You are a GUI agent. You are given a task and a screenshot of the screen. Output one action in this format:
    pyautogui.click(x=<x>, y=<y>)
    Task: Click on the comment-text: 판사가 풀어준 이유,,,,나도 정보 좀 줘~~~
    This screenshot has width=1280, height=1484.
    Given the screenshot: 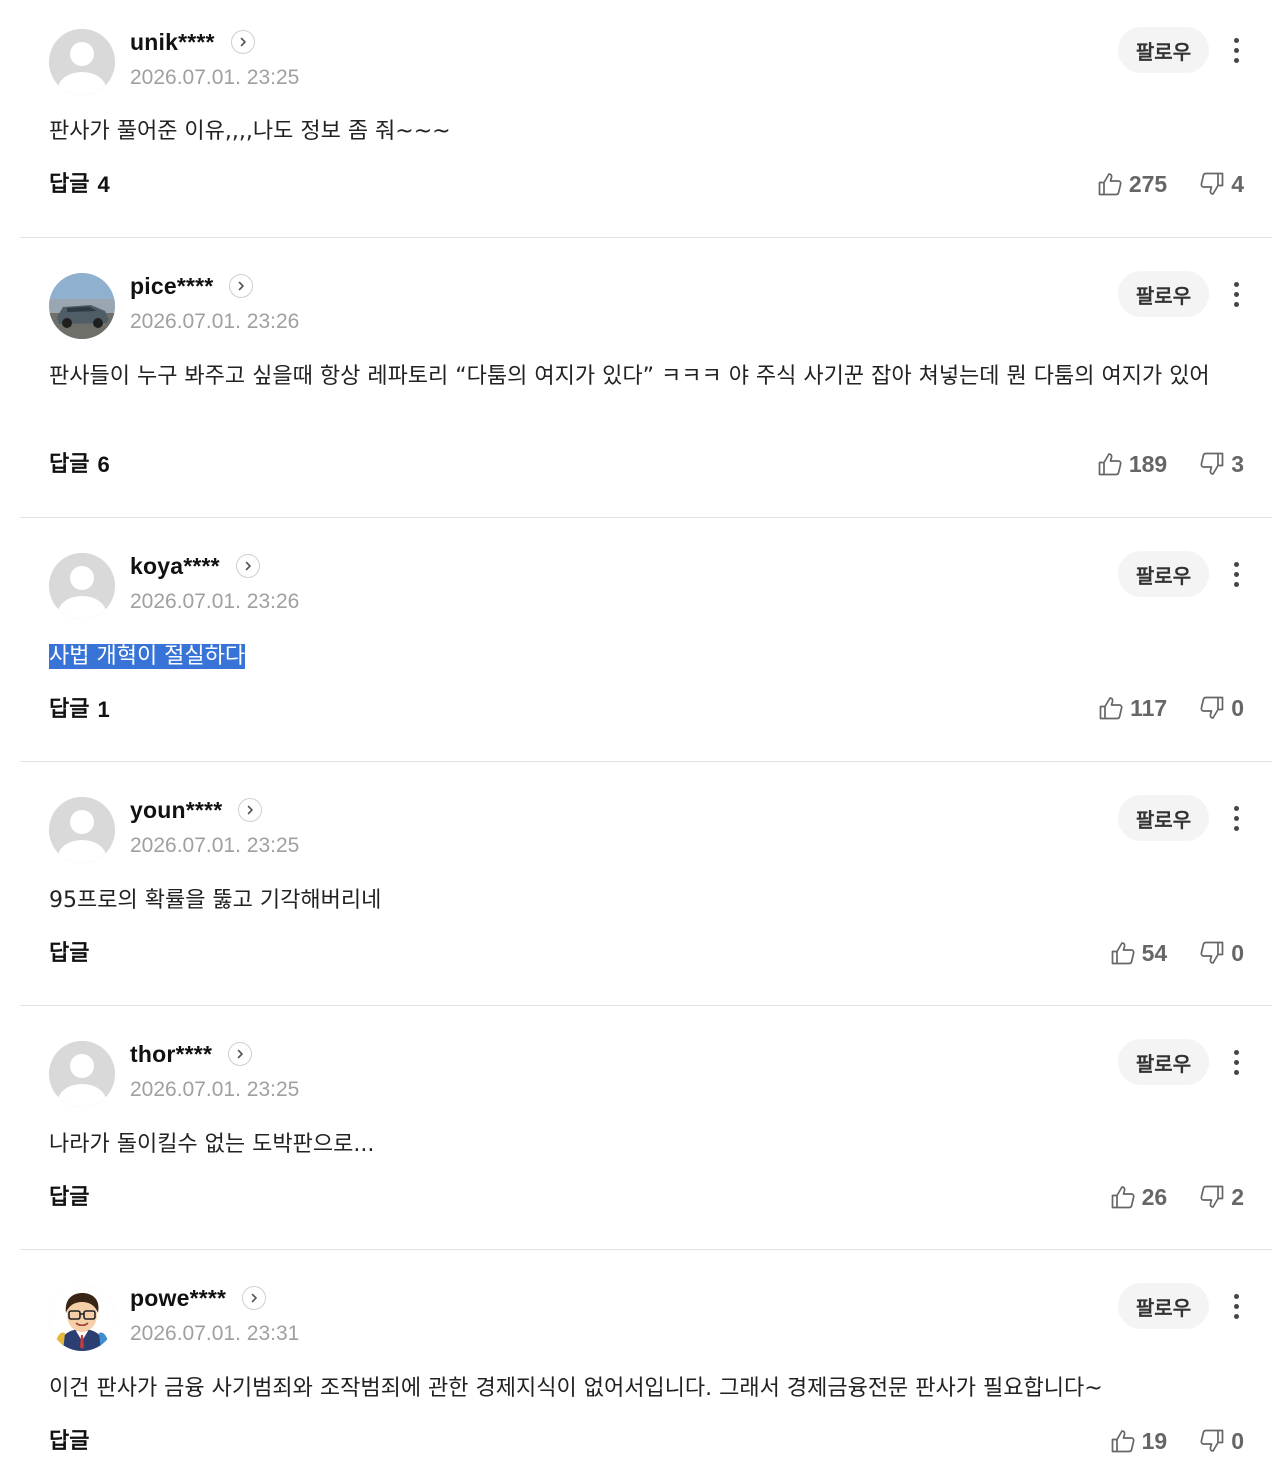 What is the action you would take?
    pyautogui.click(x=250, y=131)
    